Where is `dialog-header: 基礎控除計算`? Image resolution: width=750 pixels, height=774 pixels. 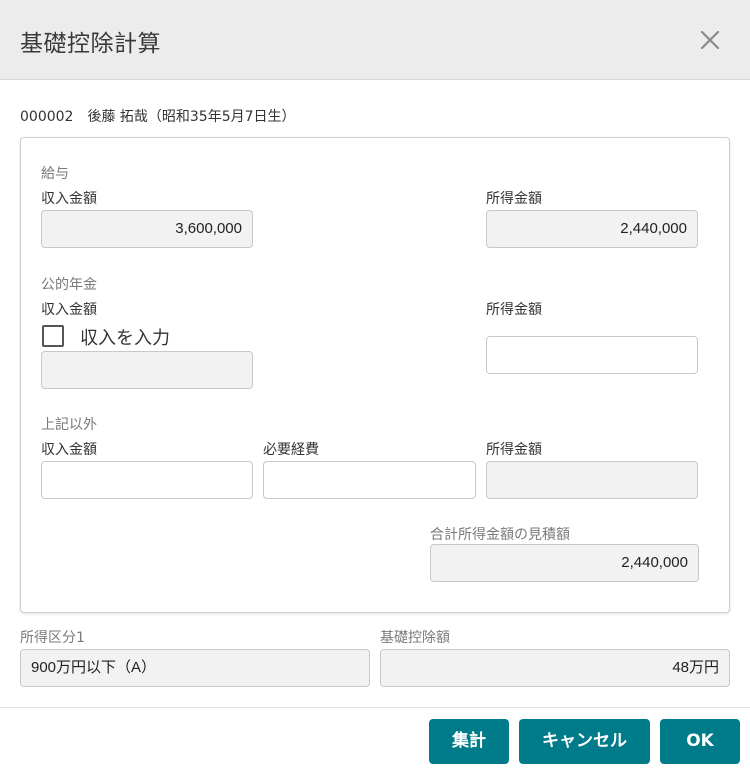 dialog-header: 基礎控除計算 is located at coordinates (375, 40).